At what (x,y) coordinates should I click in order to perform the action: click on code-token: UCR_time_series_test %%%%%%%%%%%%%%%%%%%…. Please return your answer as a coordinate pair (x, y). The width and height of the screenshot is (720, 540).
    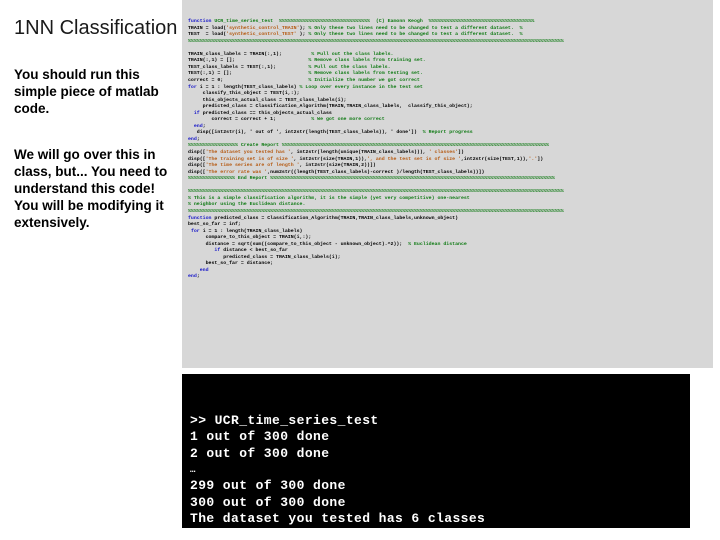
    Looking at the image, I should click on (374, 22).